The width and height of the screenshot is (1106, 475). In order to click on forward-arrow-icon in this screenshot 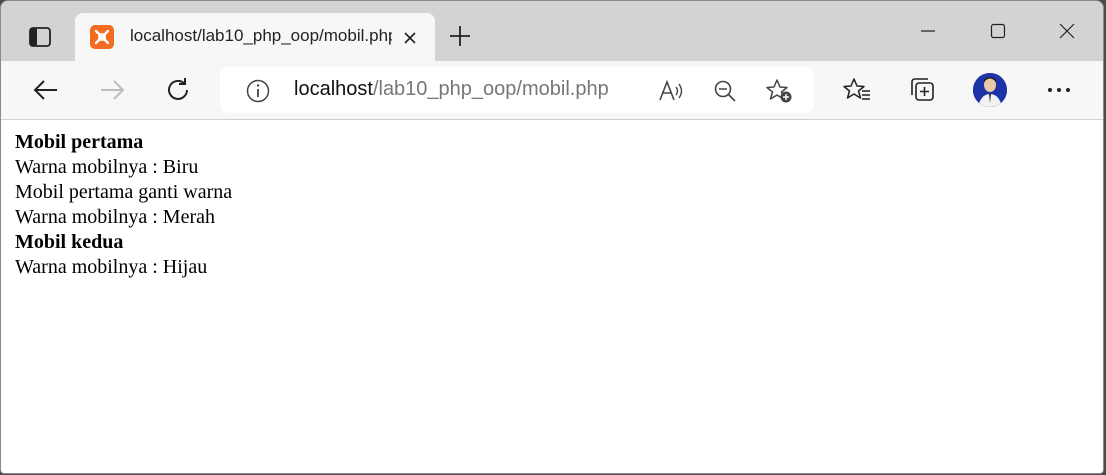, I will do `click(113, 90)`.